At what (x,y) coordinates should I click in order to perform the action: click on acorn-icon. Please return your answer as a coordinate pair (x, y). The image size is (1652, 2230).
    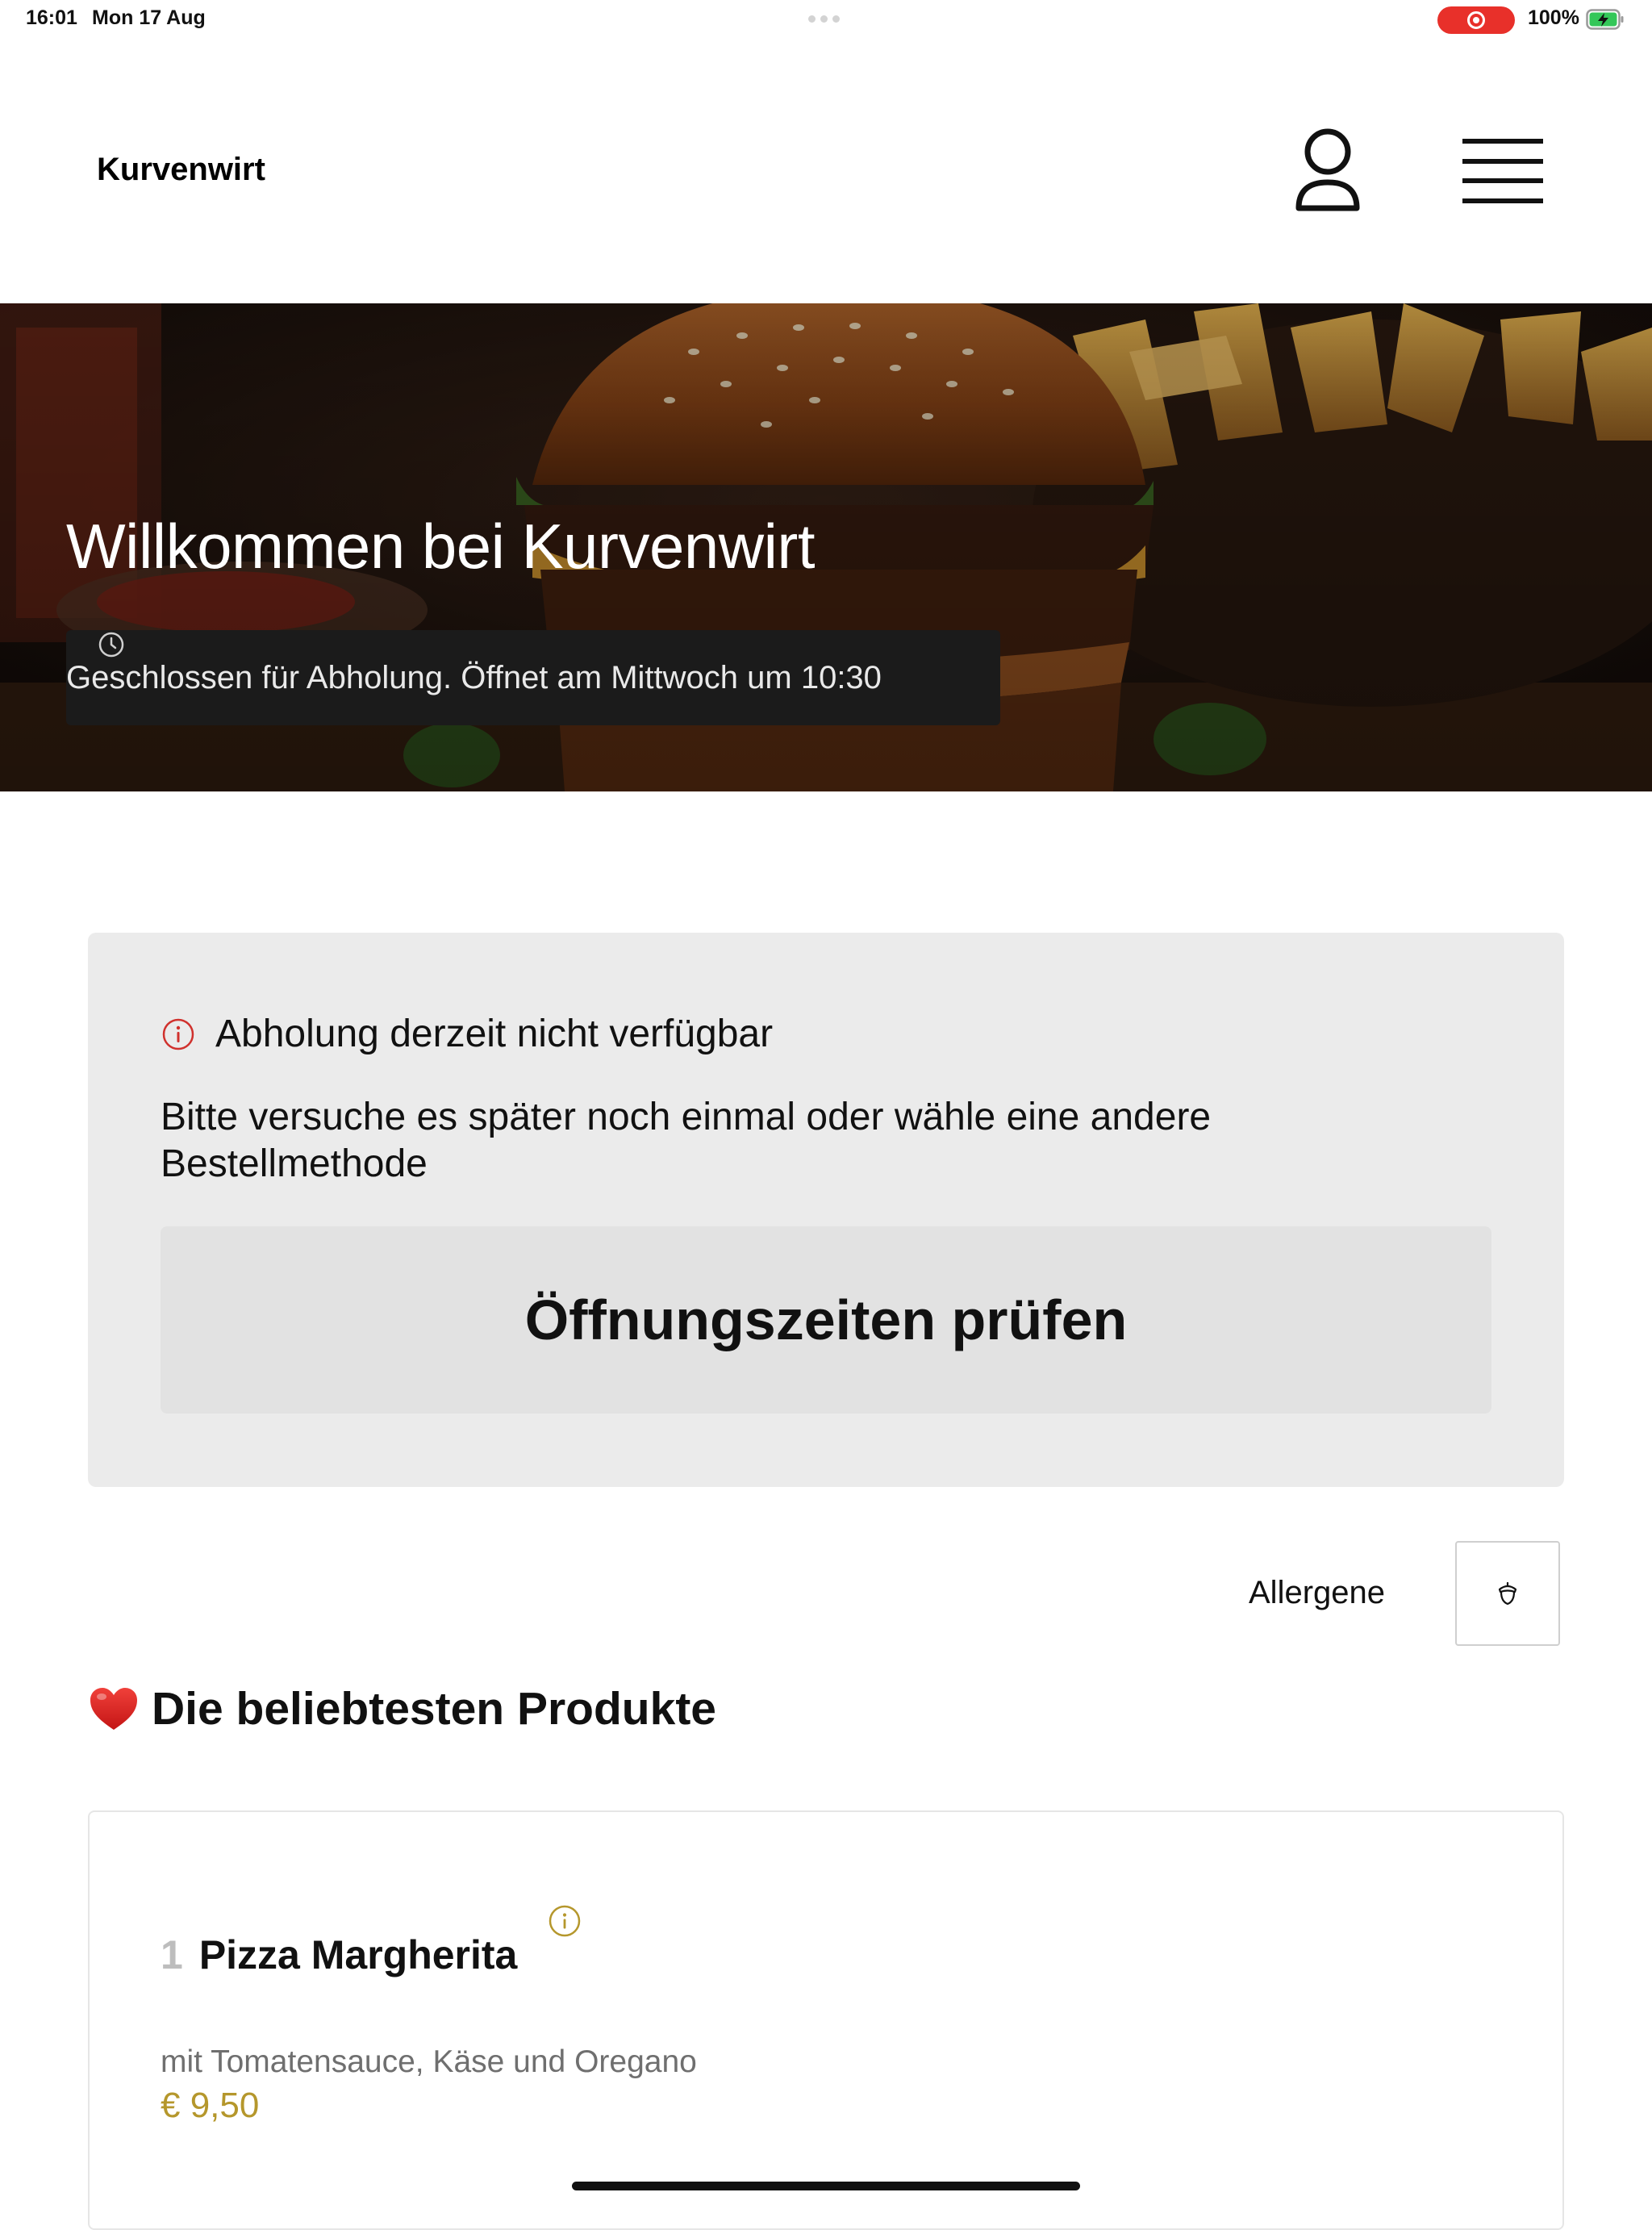
    Looking at the image, I should click on (1507, 1593).